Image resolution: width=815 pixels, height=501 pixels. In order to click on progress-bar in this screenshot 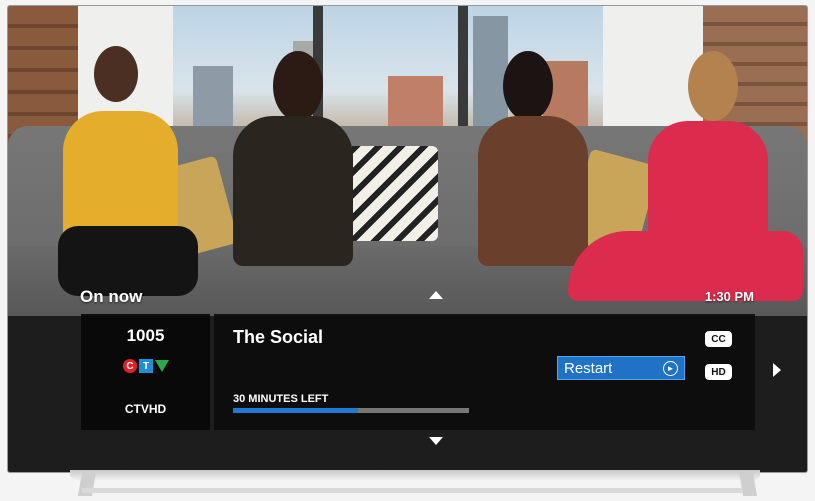, I will do `click(351, 410)`.